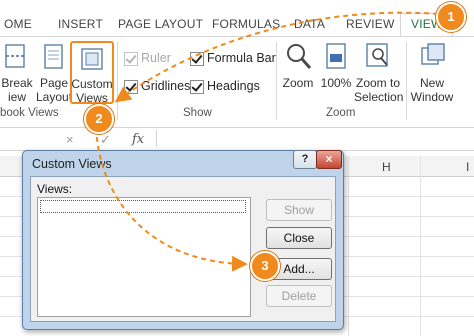 This screenshot has width=474, height=336. Describe the element at coordinates (451, 17) in the screenshot. I see `callout-badge-1: 1` at that location.